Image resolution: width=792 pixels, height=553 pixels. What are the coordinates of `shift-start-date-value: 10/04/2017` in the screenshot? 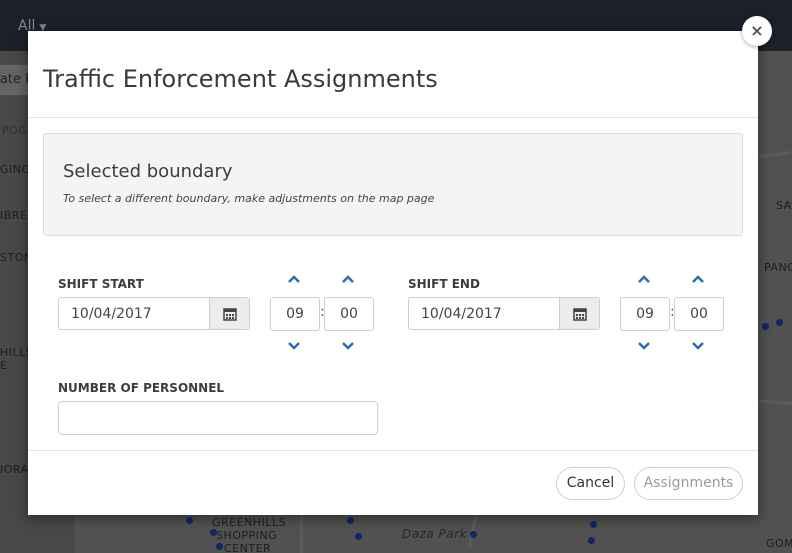 It's located at (111, 314).